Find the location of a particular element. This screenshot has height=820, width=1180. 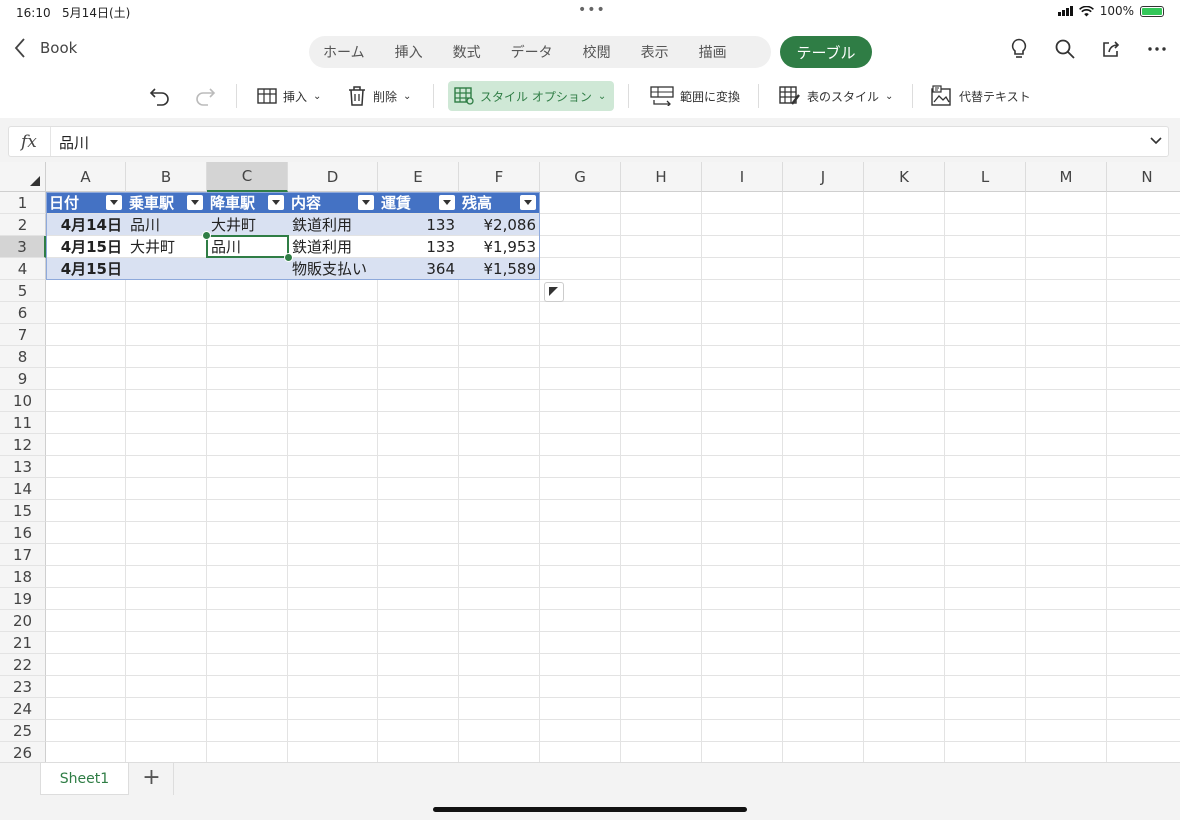

insert-button: 挿入 ⌄ is located at coordinates (289, 96).